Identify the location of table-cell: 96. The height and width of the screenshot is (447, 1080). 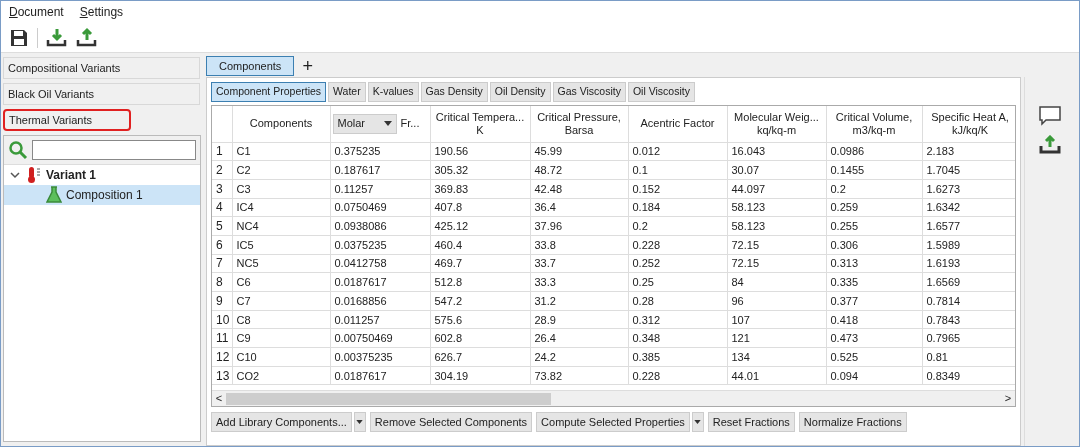
(737, 300).